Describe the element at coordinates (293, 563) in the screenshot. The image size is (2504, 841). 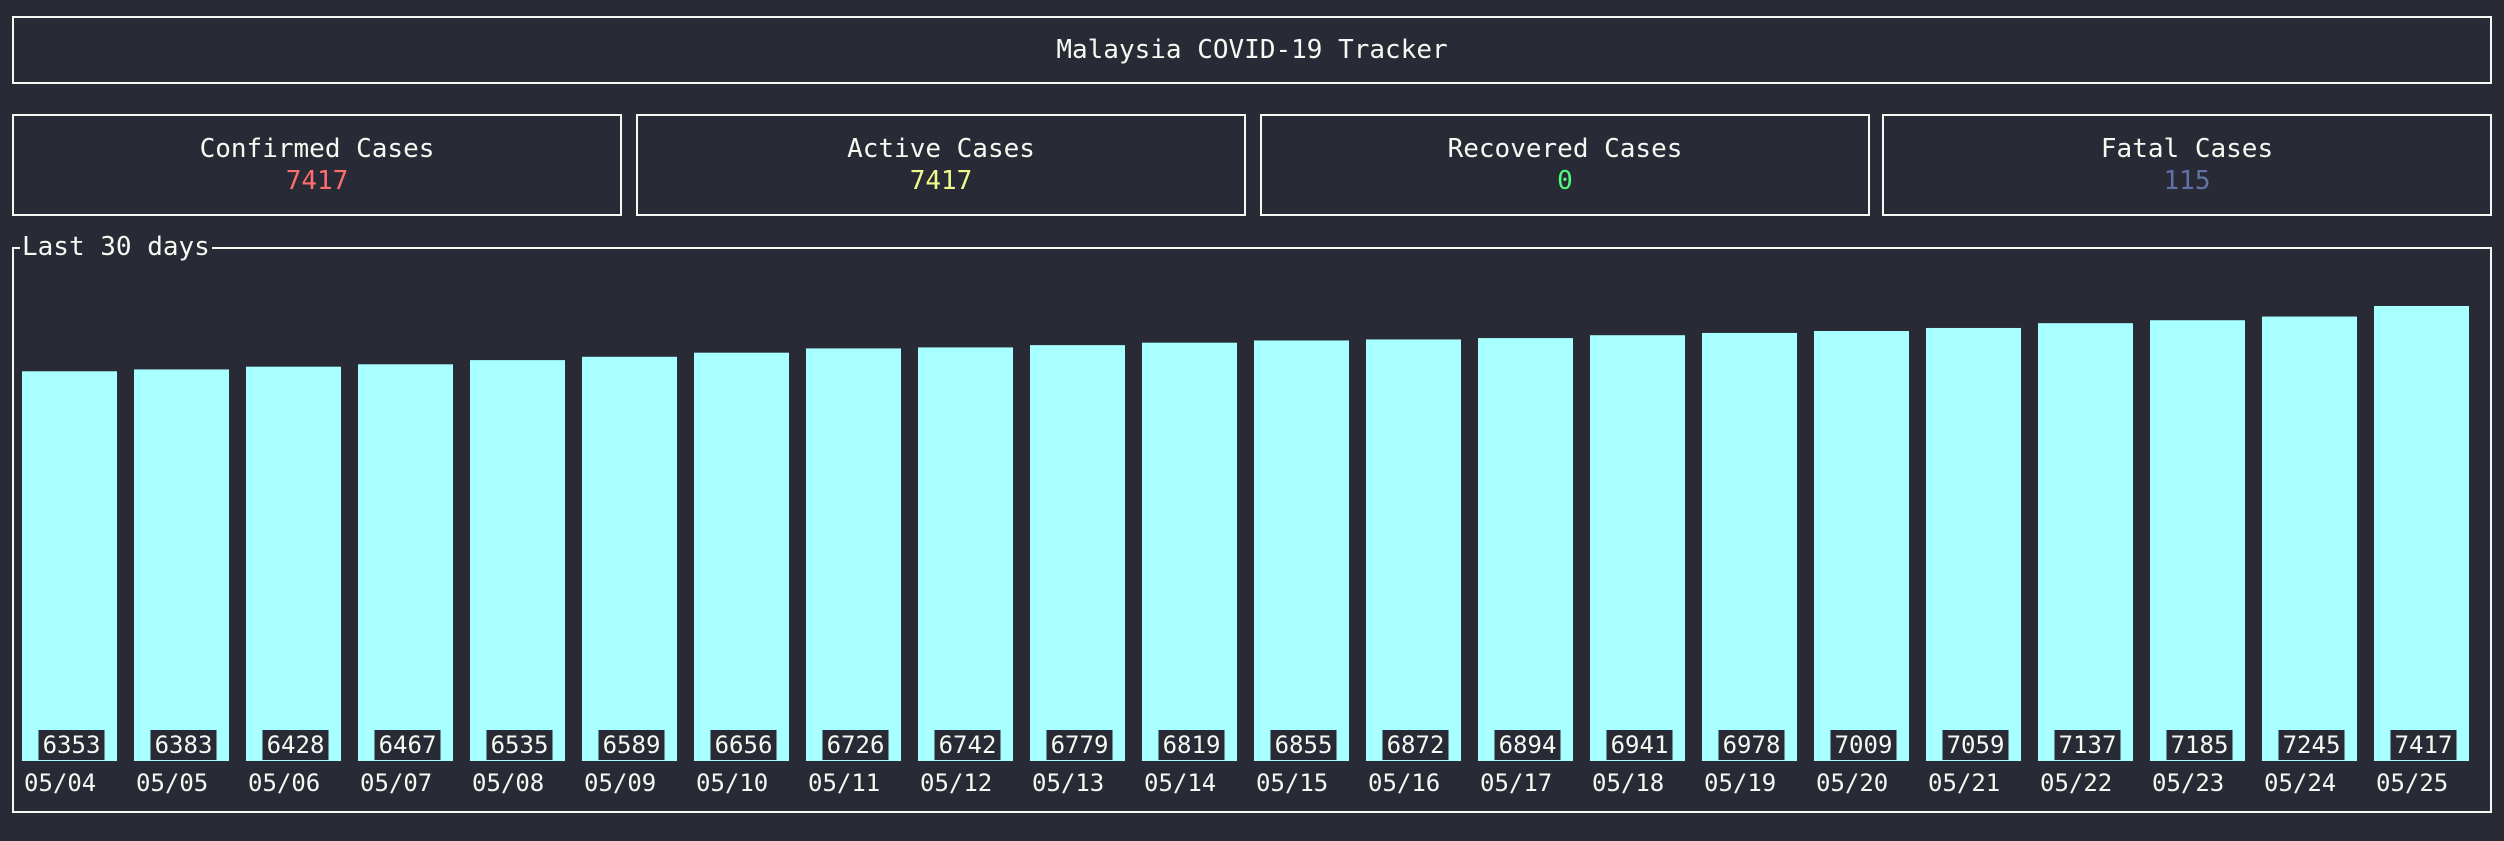
I see `bar-05/06` at that location.